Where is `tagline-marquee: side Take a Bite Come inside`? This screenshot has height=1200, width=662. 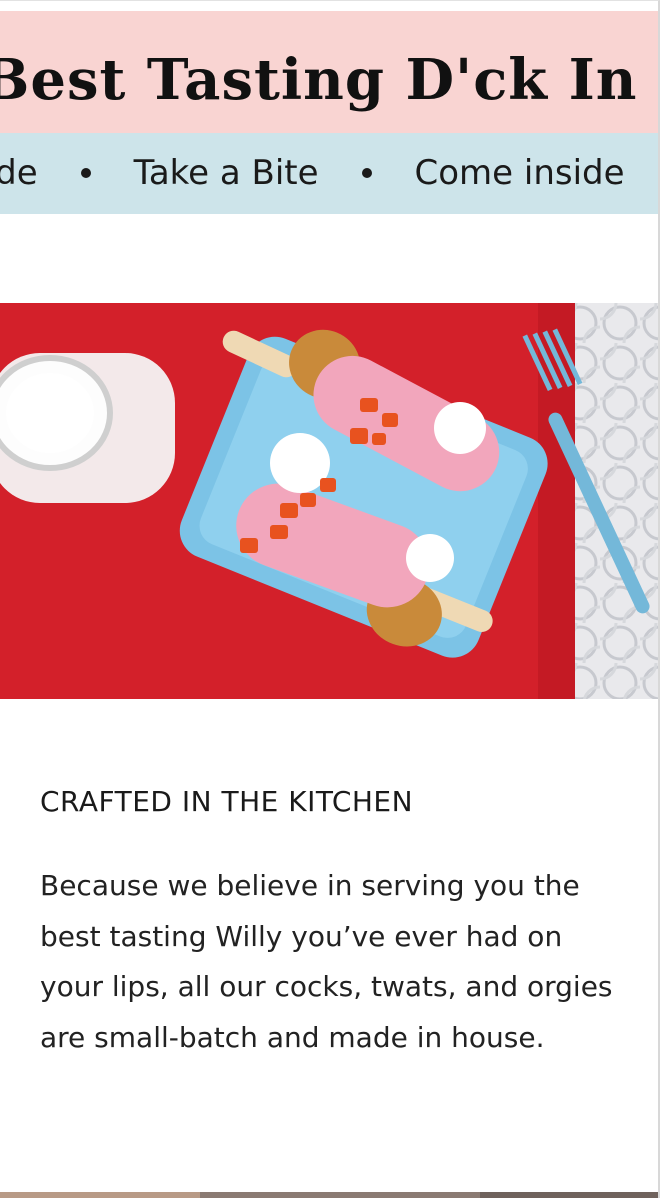 tagline-marquee: side Take a Bite Come inside is located at coordinates (329, 173).